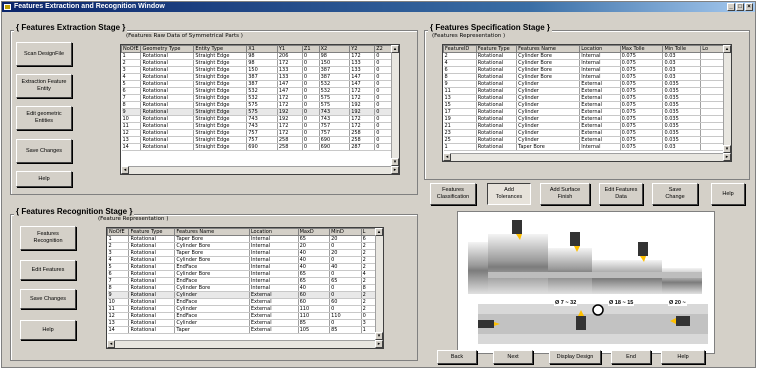 This screenshot has height=369, width=757. I want to click on table-row: 12 Rotational Straight Edge 757 172 0 757 258 0, so click(256, 133).